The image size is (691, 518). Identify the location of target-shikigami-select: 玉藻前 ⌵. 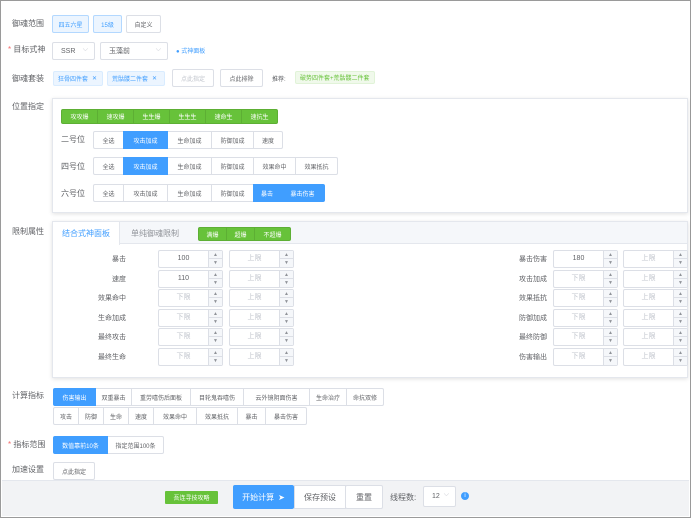
(134, 51).